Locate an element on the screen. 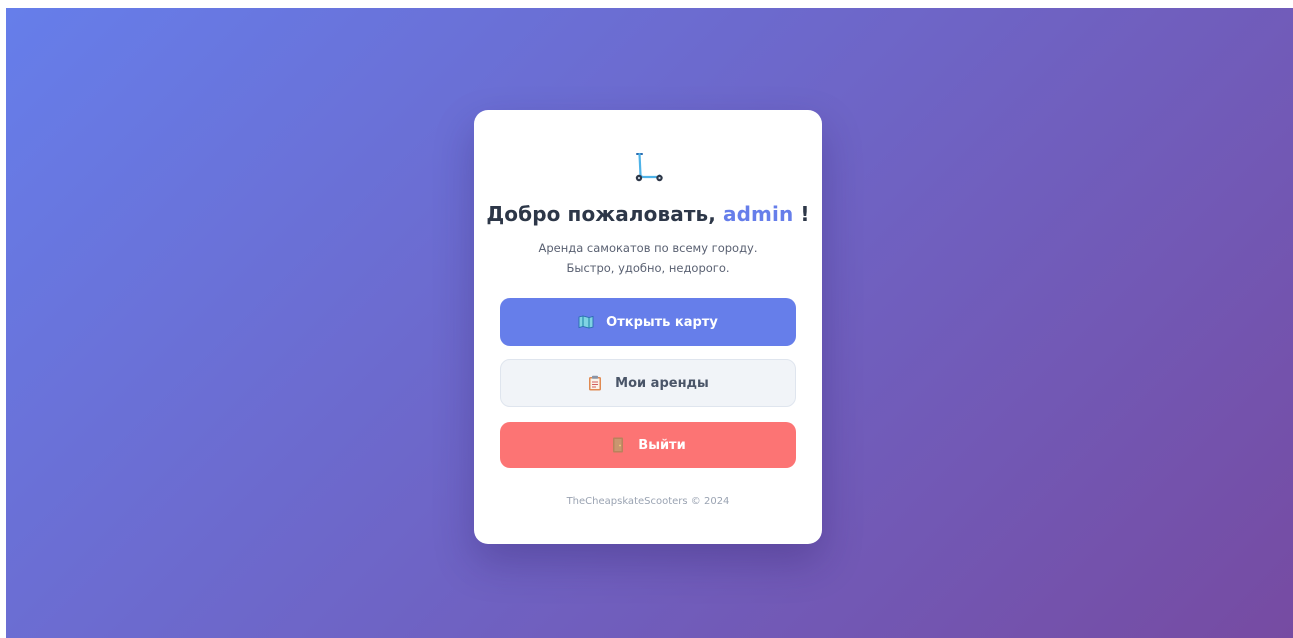  subtitle-line-2: Быстро, удобно, недорого. is located at coordinates (648, 268).